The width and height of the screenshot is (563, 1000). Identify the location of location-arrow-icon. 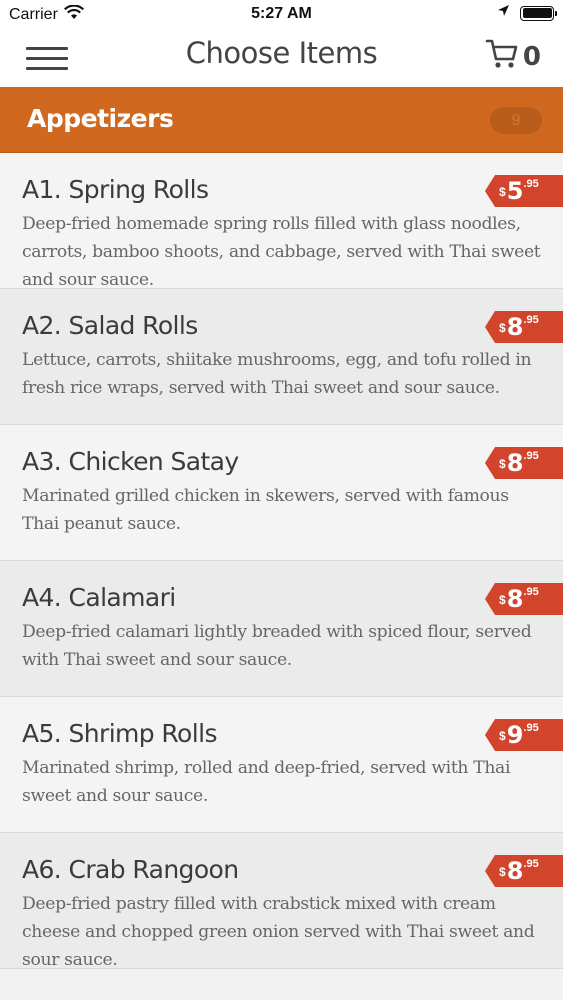
(503, 13).